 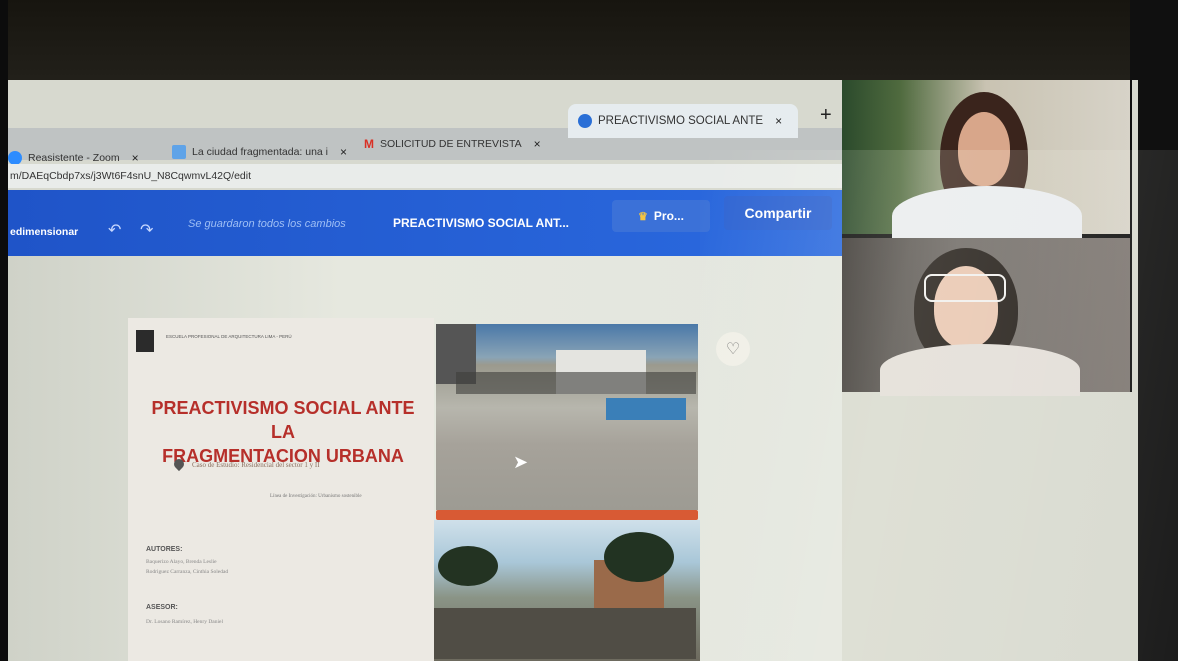 What do you see at coordinates (987, 216) in the screenshot?
I see `participant-1-body` at bounding box center [987, 216].